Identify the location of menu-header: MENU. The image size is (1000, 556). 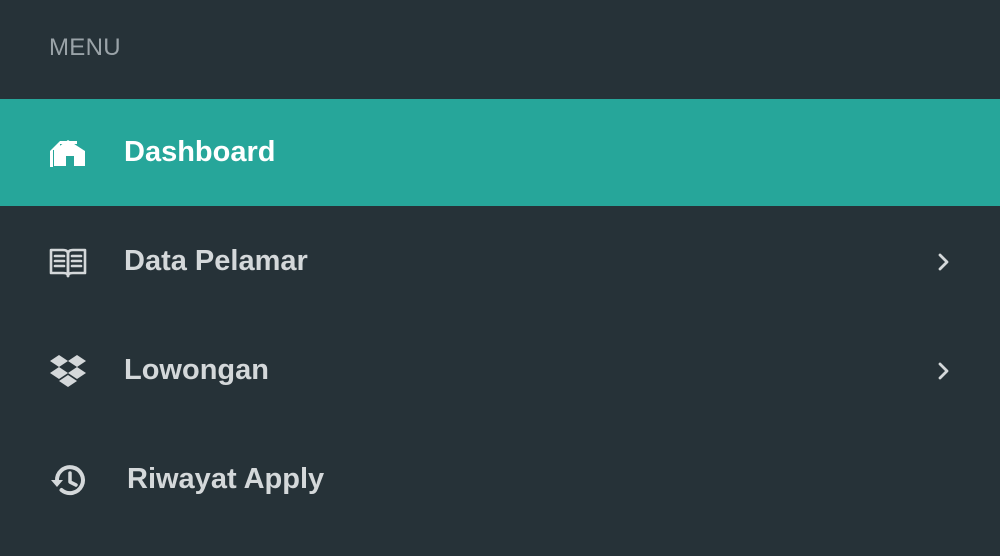
(85, 47).